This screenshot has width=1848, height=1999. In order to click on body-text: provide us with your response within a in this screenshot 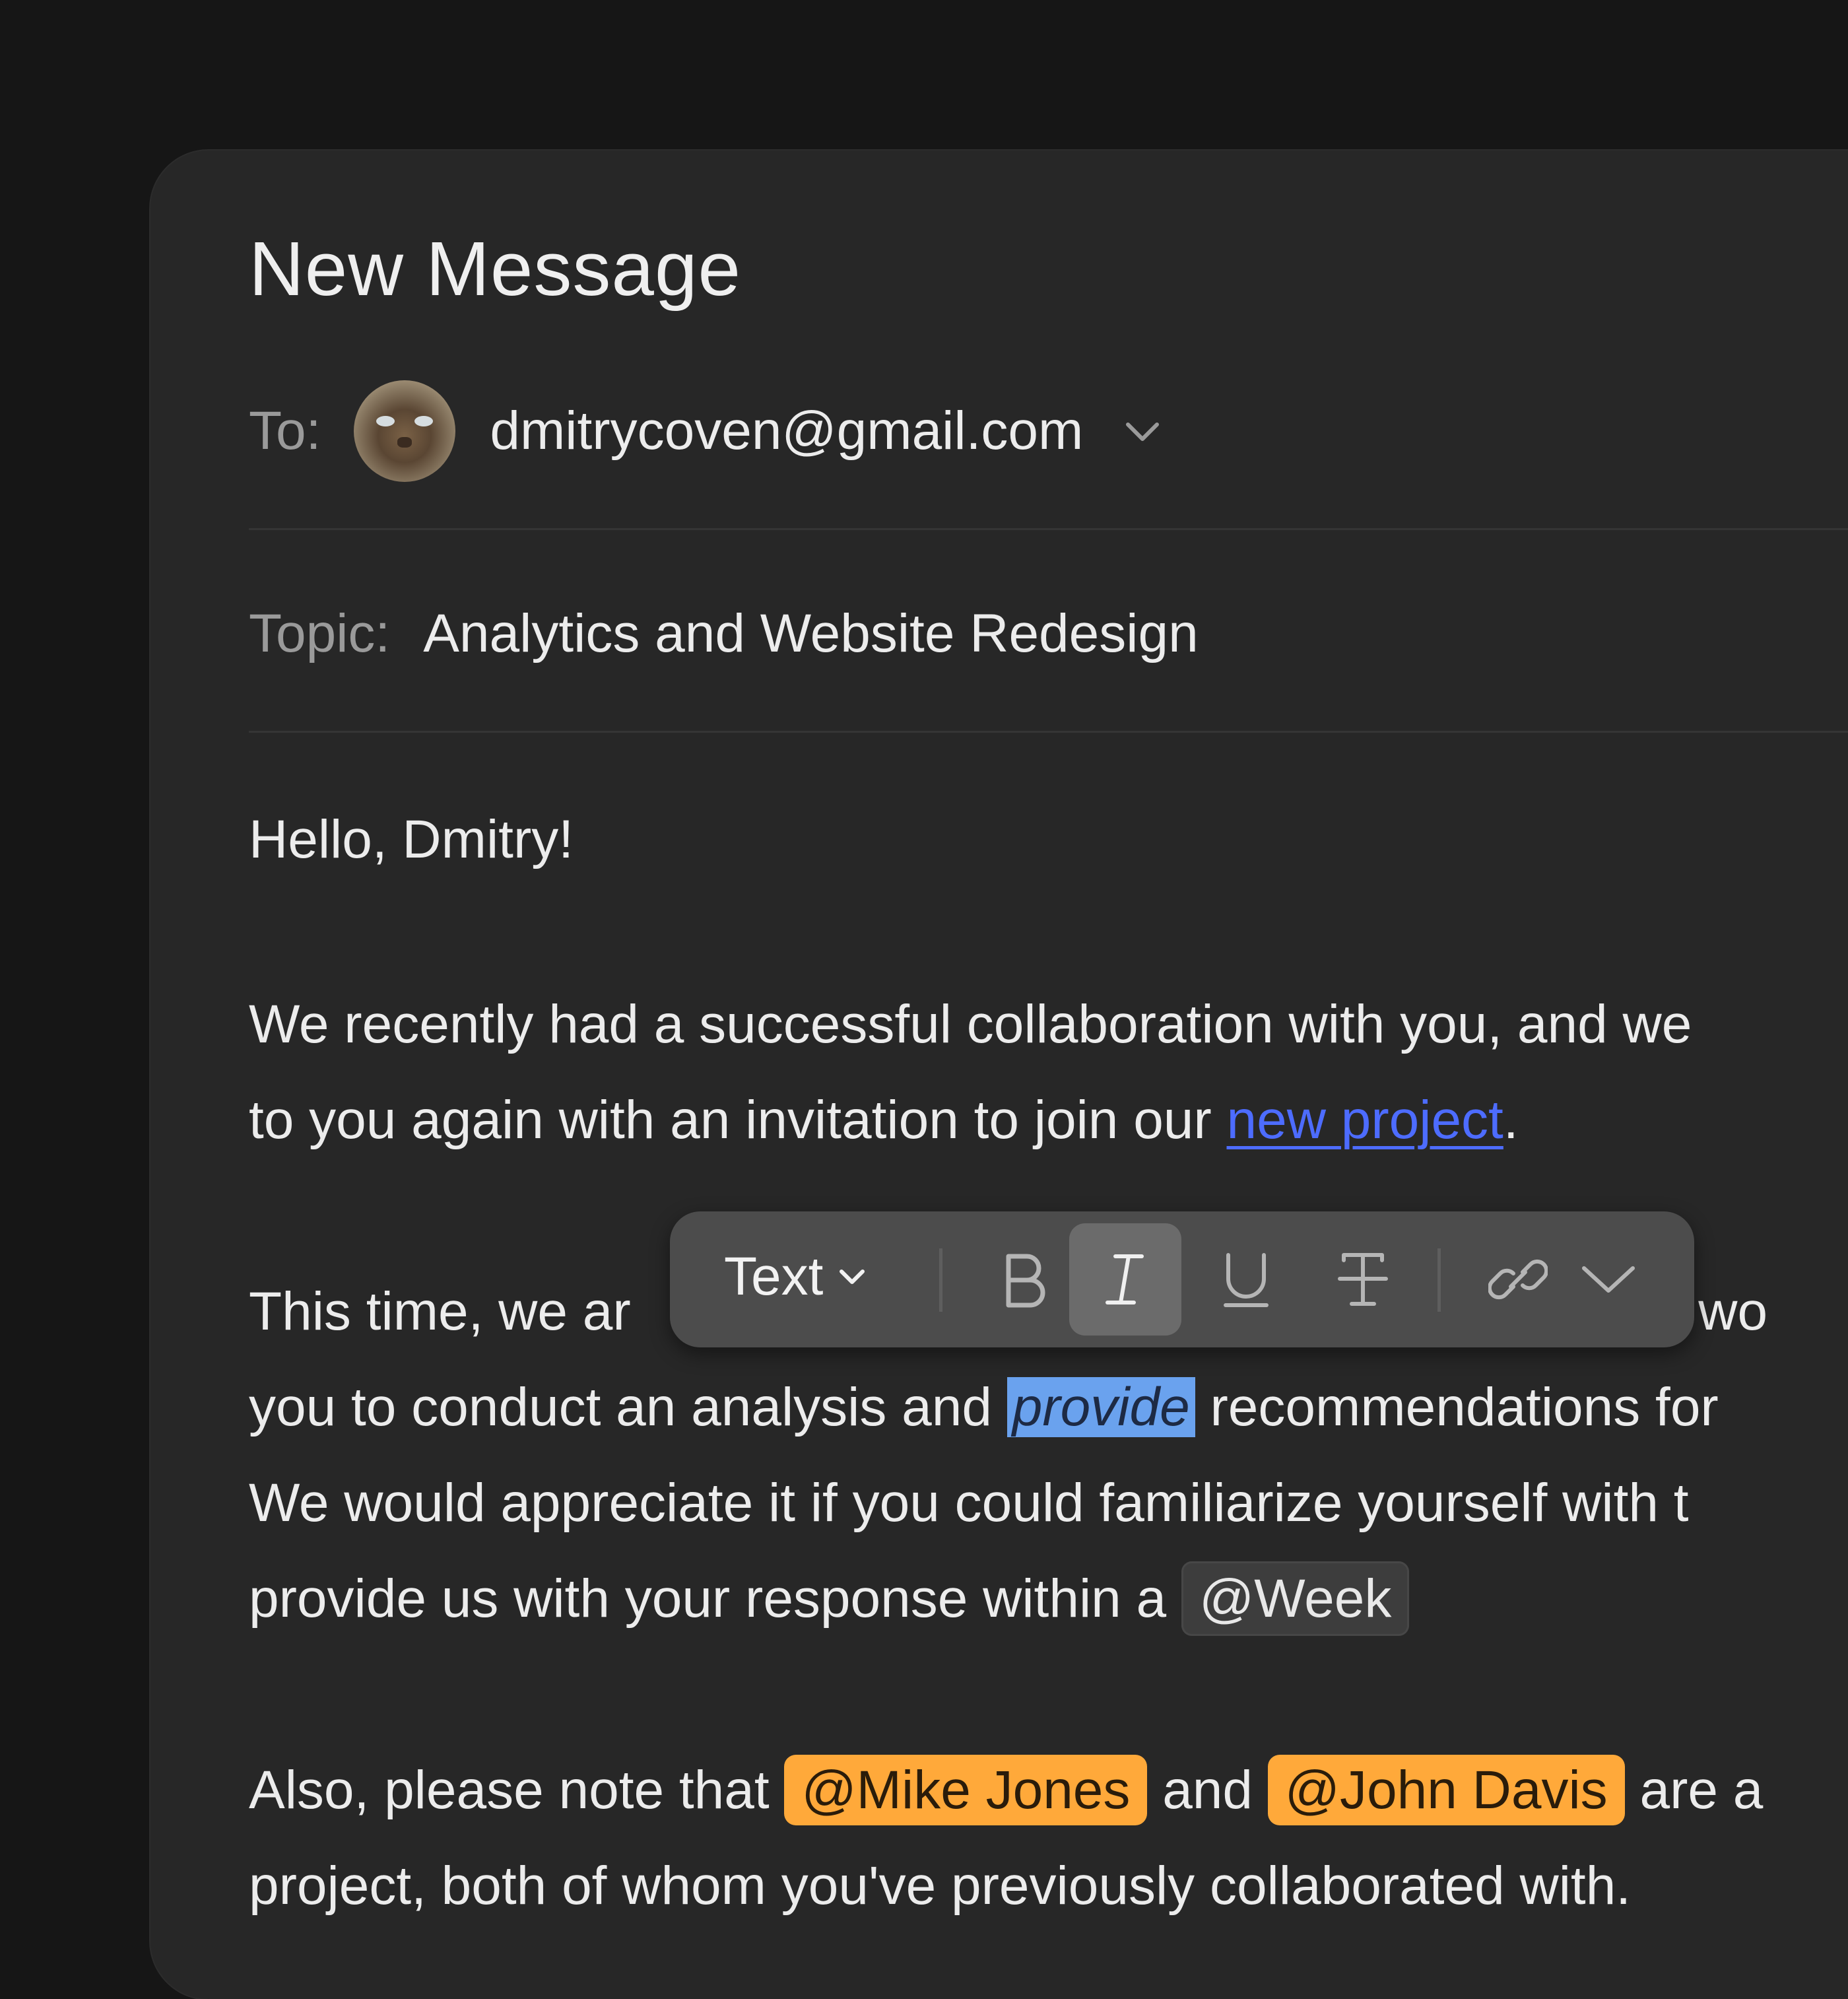, I will do `click(715, 1599)`.